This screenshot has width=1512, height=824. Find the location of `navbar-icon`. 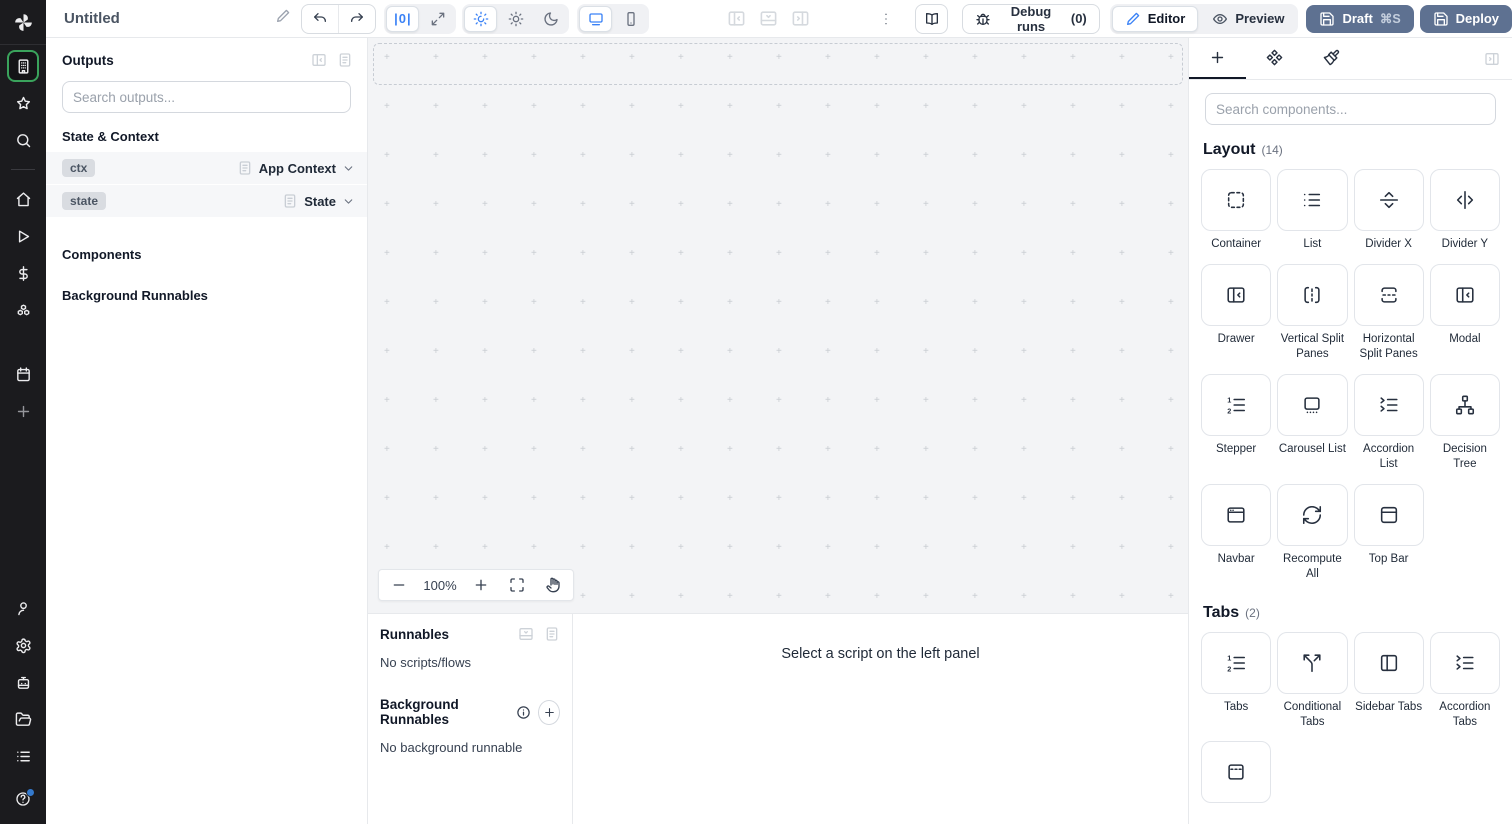

navbar-icon is located at coordinates (1236, 515).